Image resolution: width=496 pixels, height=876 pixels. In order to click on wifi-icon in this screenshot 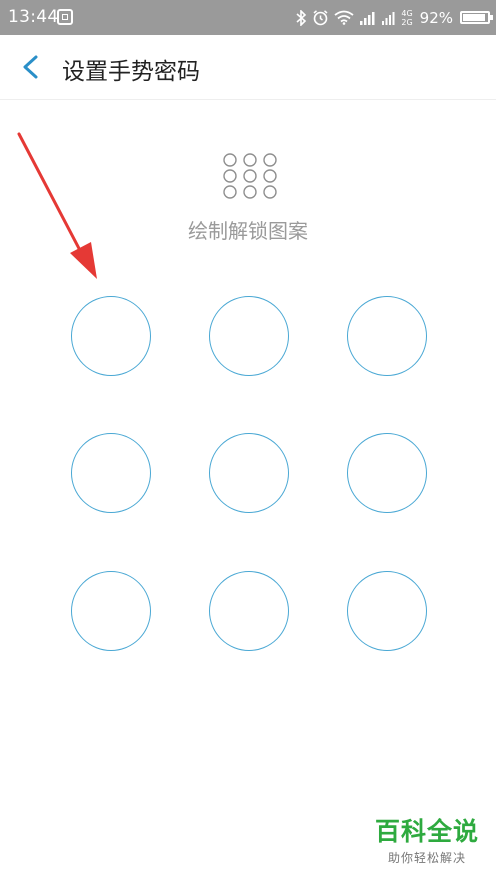, I will do `click(344, 17)`.